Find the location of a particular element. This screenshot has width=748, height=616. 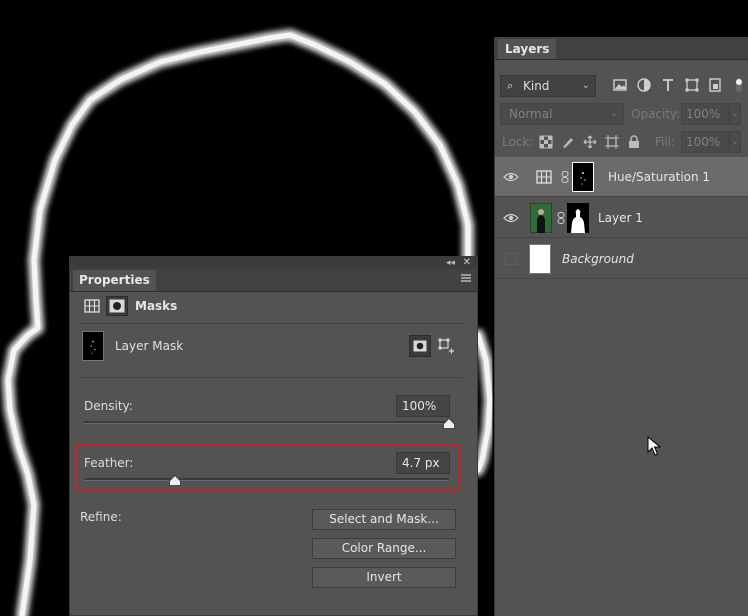

layer-row-layer-1: Layer 1 is located at coordinates (621, 218).